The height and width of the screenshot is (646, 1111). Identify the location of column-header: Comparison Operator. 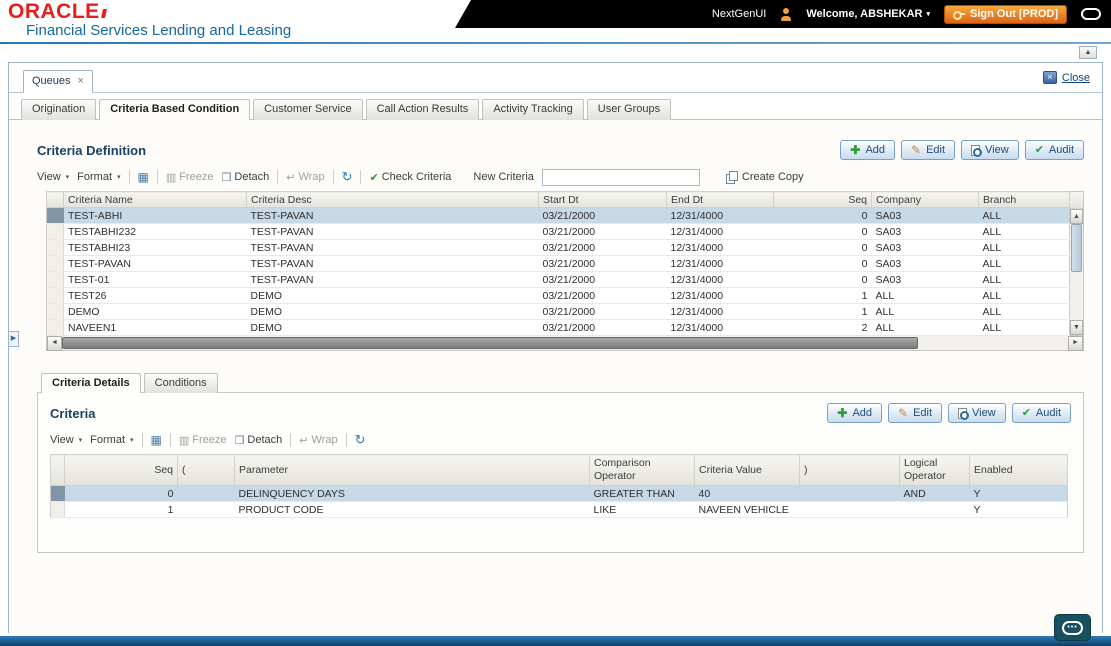
(642, 470).